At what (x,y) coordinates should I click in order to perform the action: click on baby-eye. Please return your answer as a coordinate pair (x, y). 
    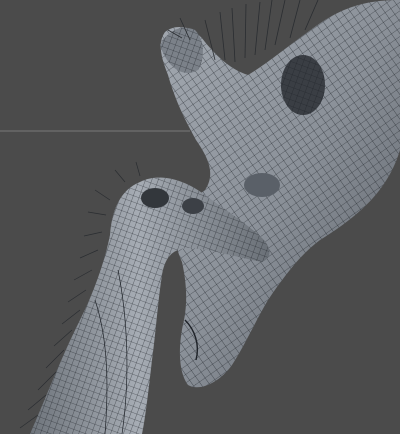
    Looking at the image, I should click on (193, 206).